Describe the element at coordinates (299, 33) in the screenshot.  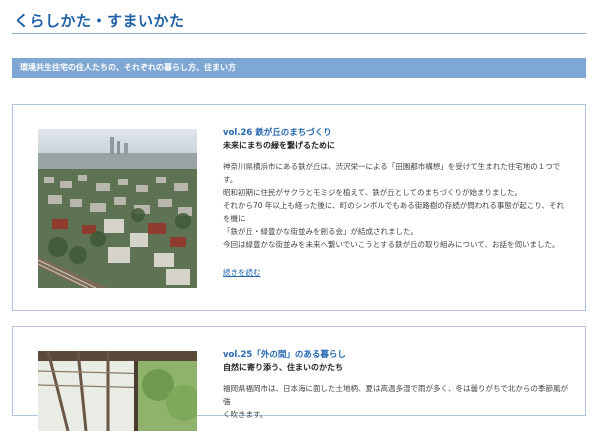
I see `title-divider` at that location.